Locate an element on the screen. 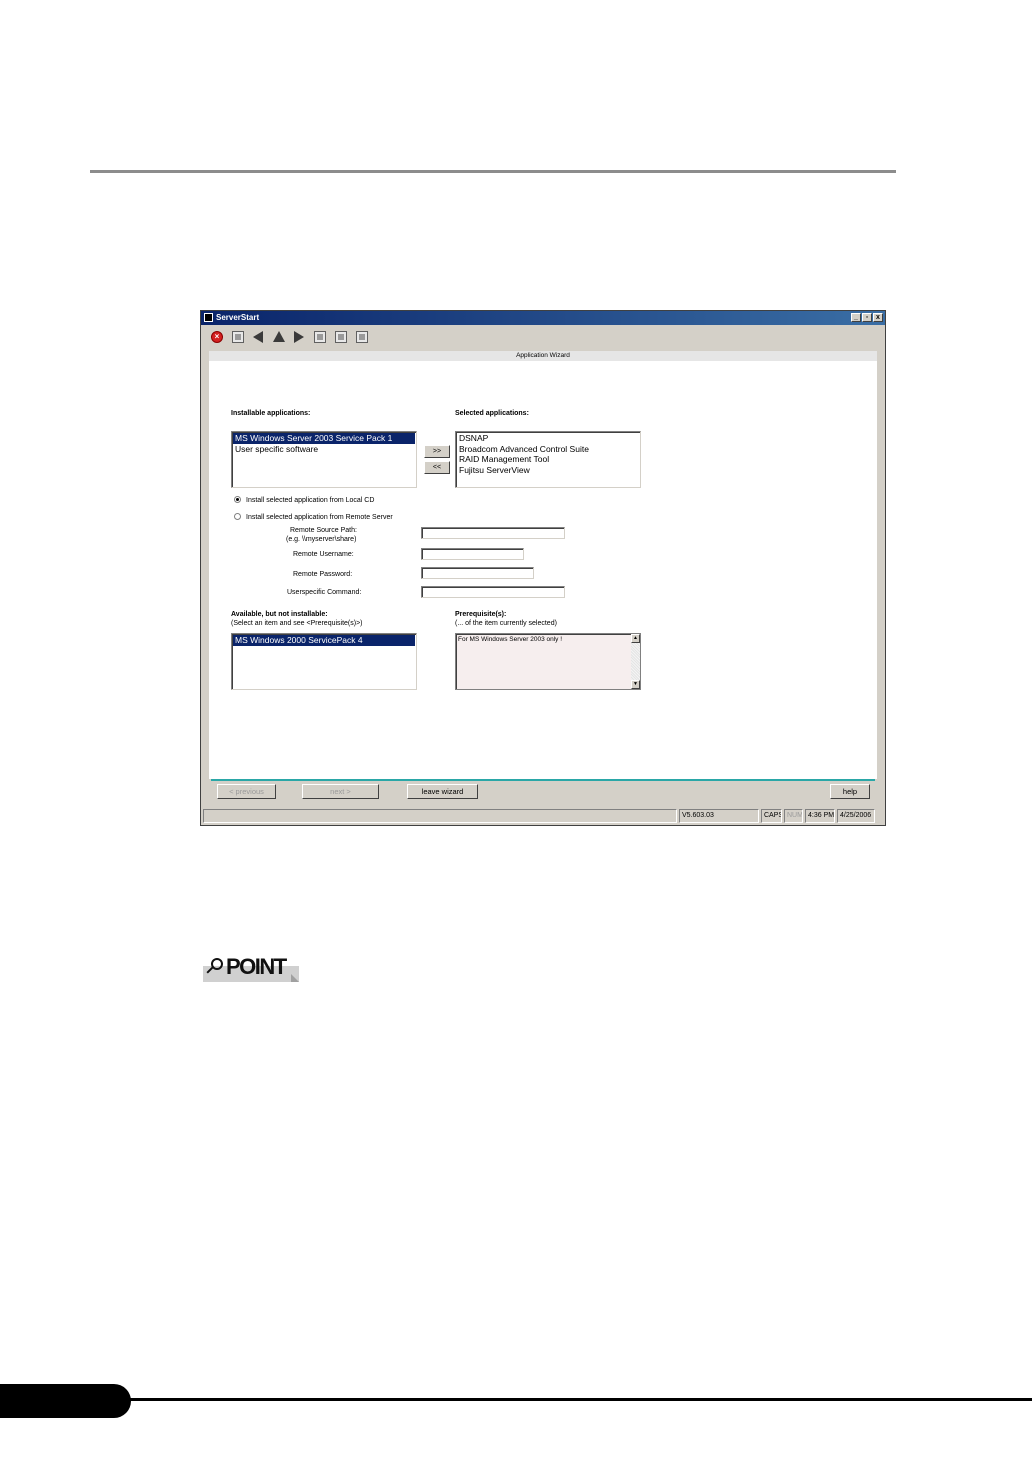  remote-password-label: Remote Password: is located at coordinates (323, 574).